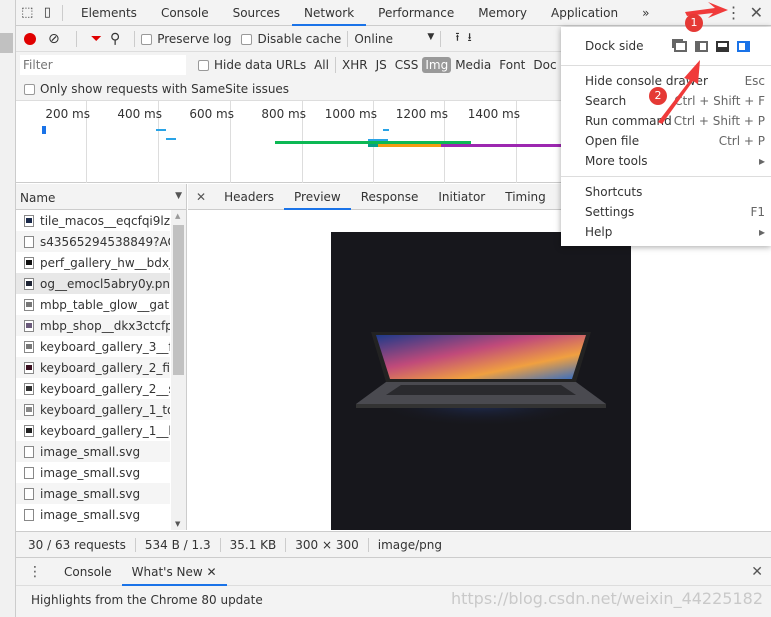  I want to click on tab-console: Console, so click(185, 13).